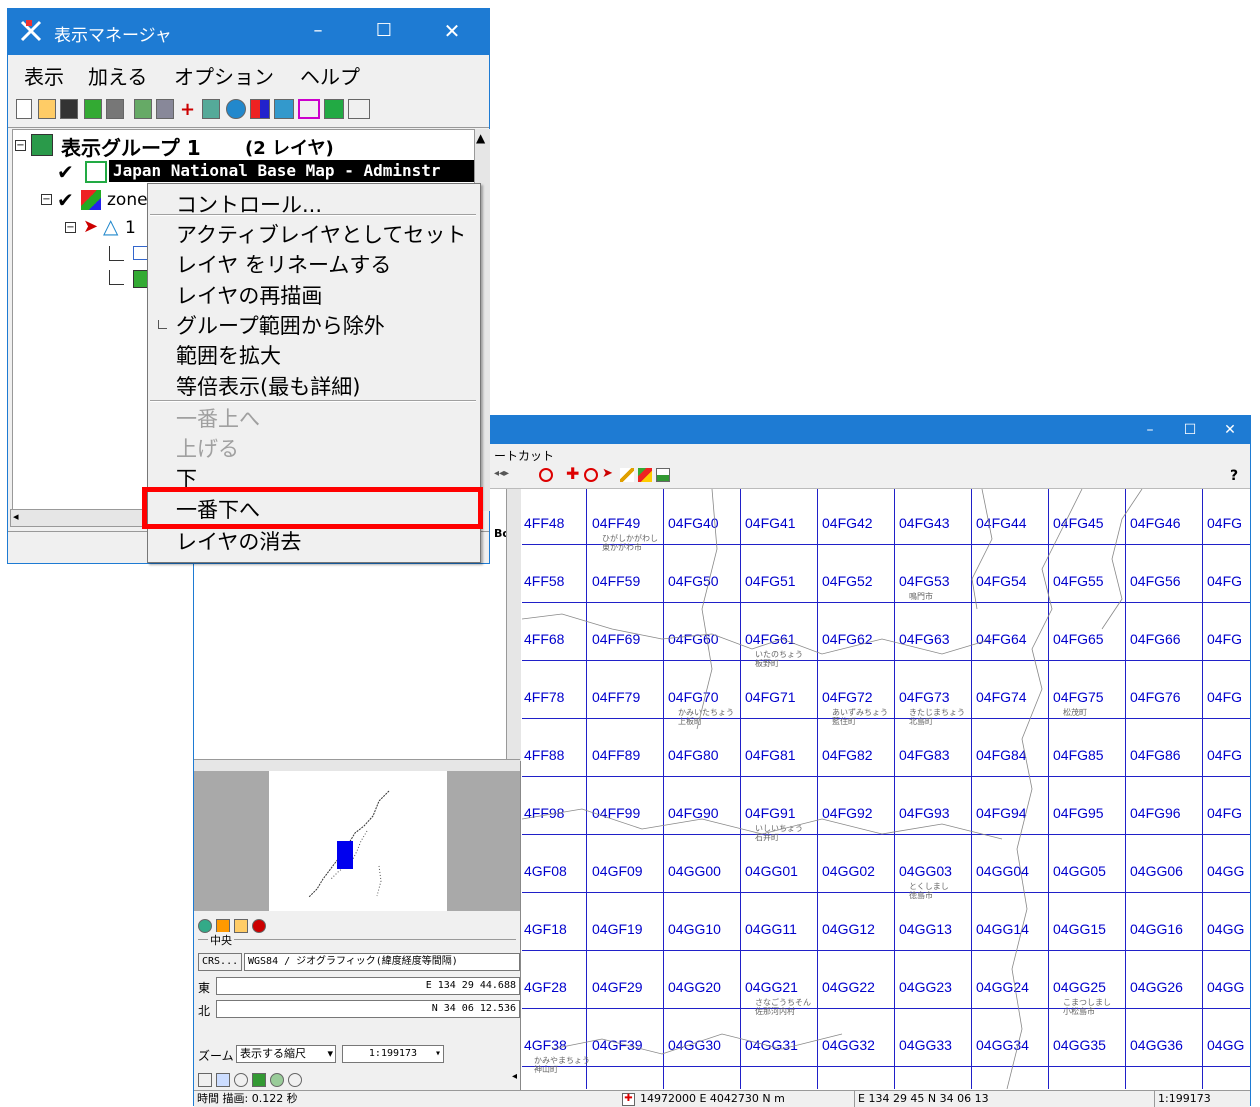 Image resolution: width=1260 pixels, height=1107 pixels. What do you see at coordinates (223, 926) in the screenshot?
I see `orange-layer-icon` at bounding box center [223, 926].